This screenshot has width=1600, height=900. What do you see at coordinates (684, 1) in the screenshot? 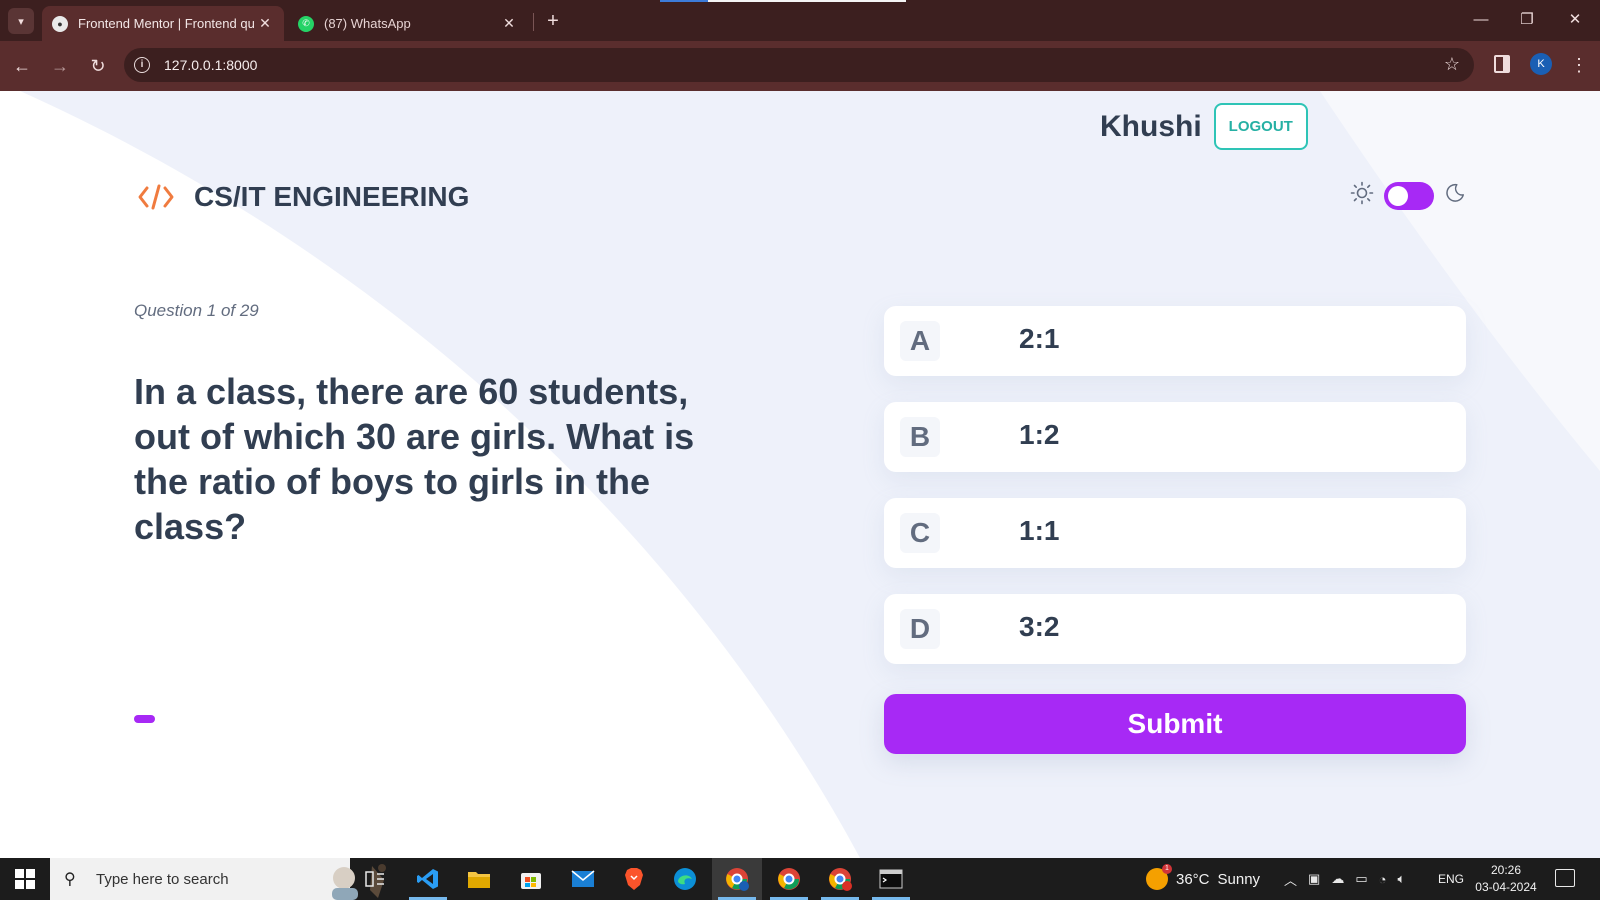
I see `tab-strip-indicator` at bounding box center [684, 1].